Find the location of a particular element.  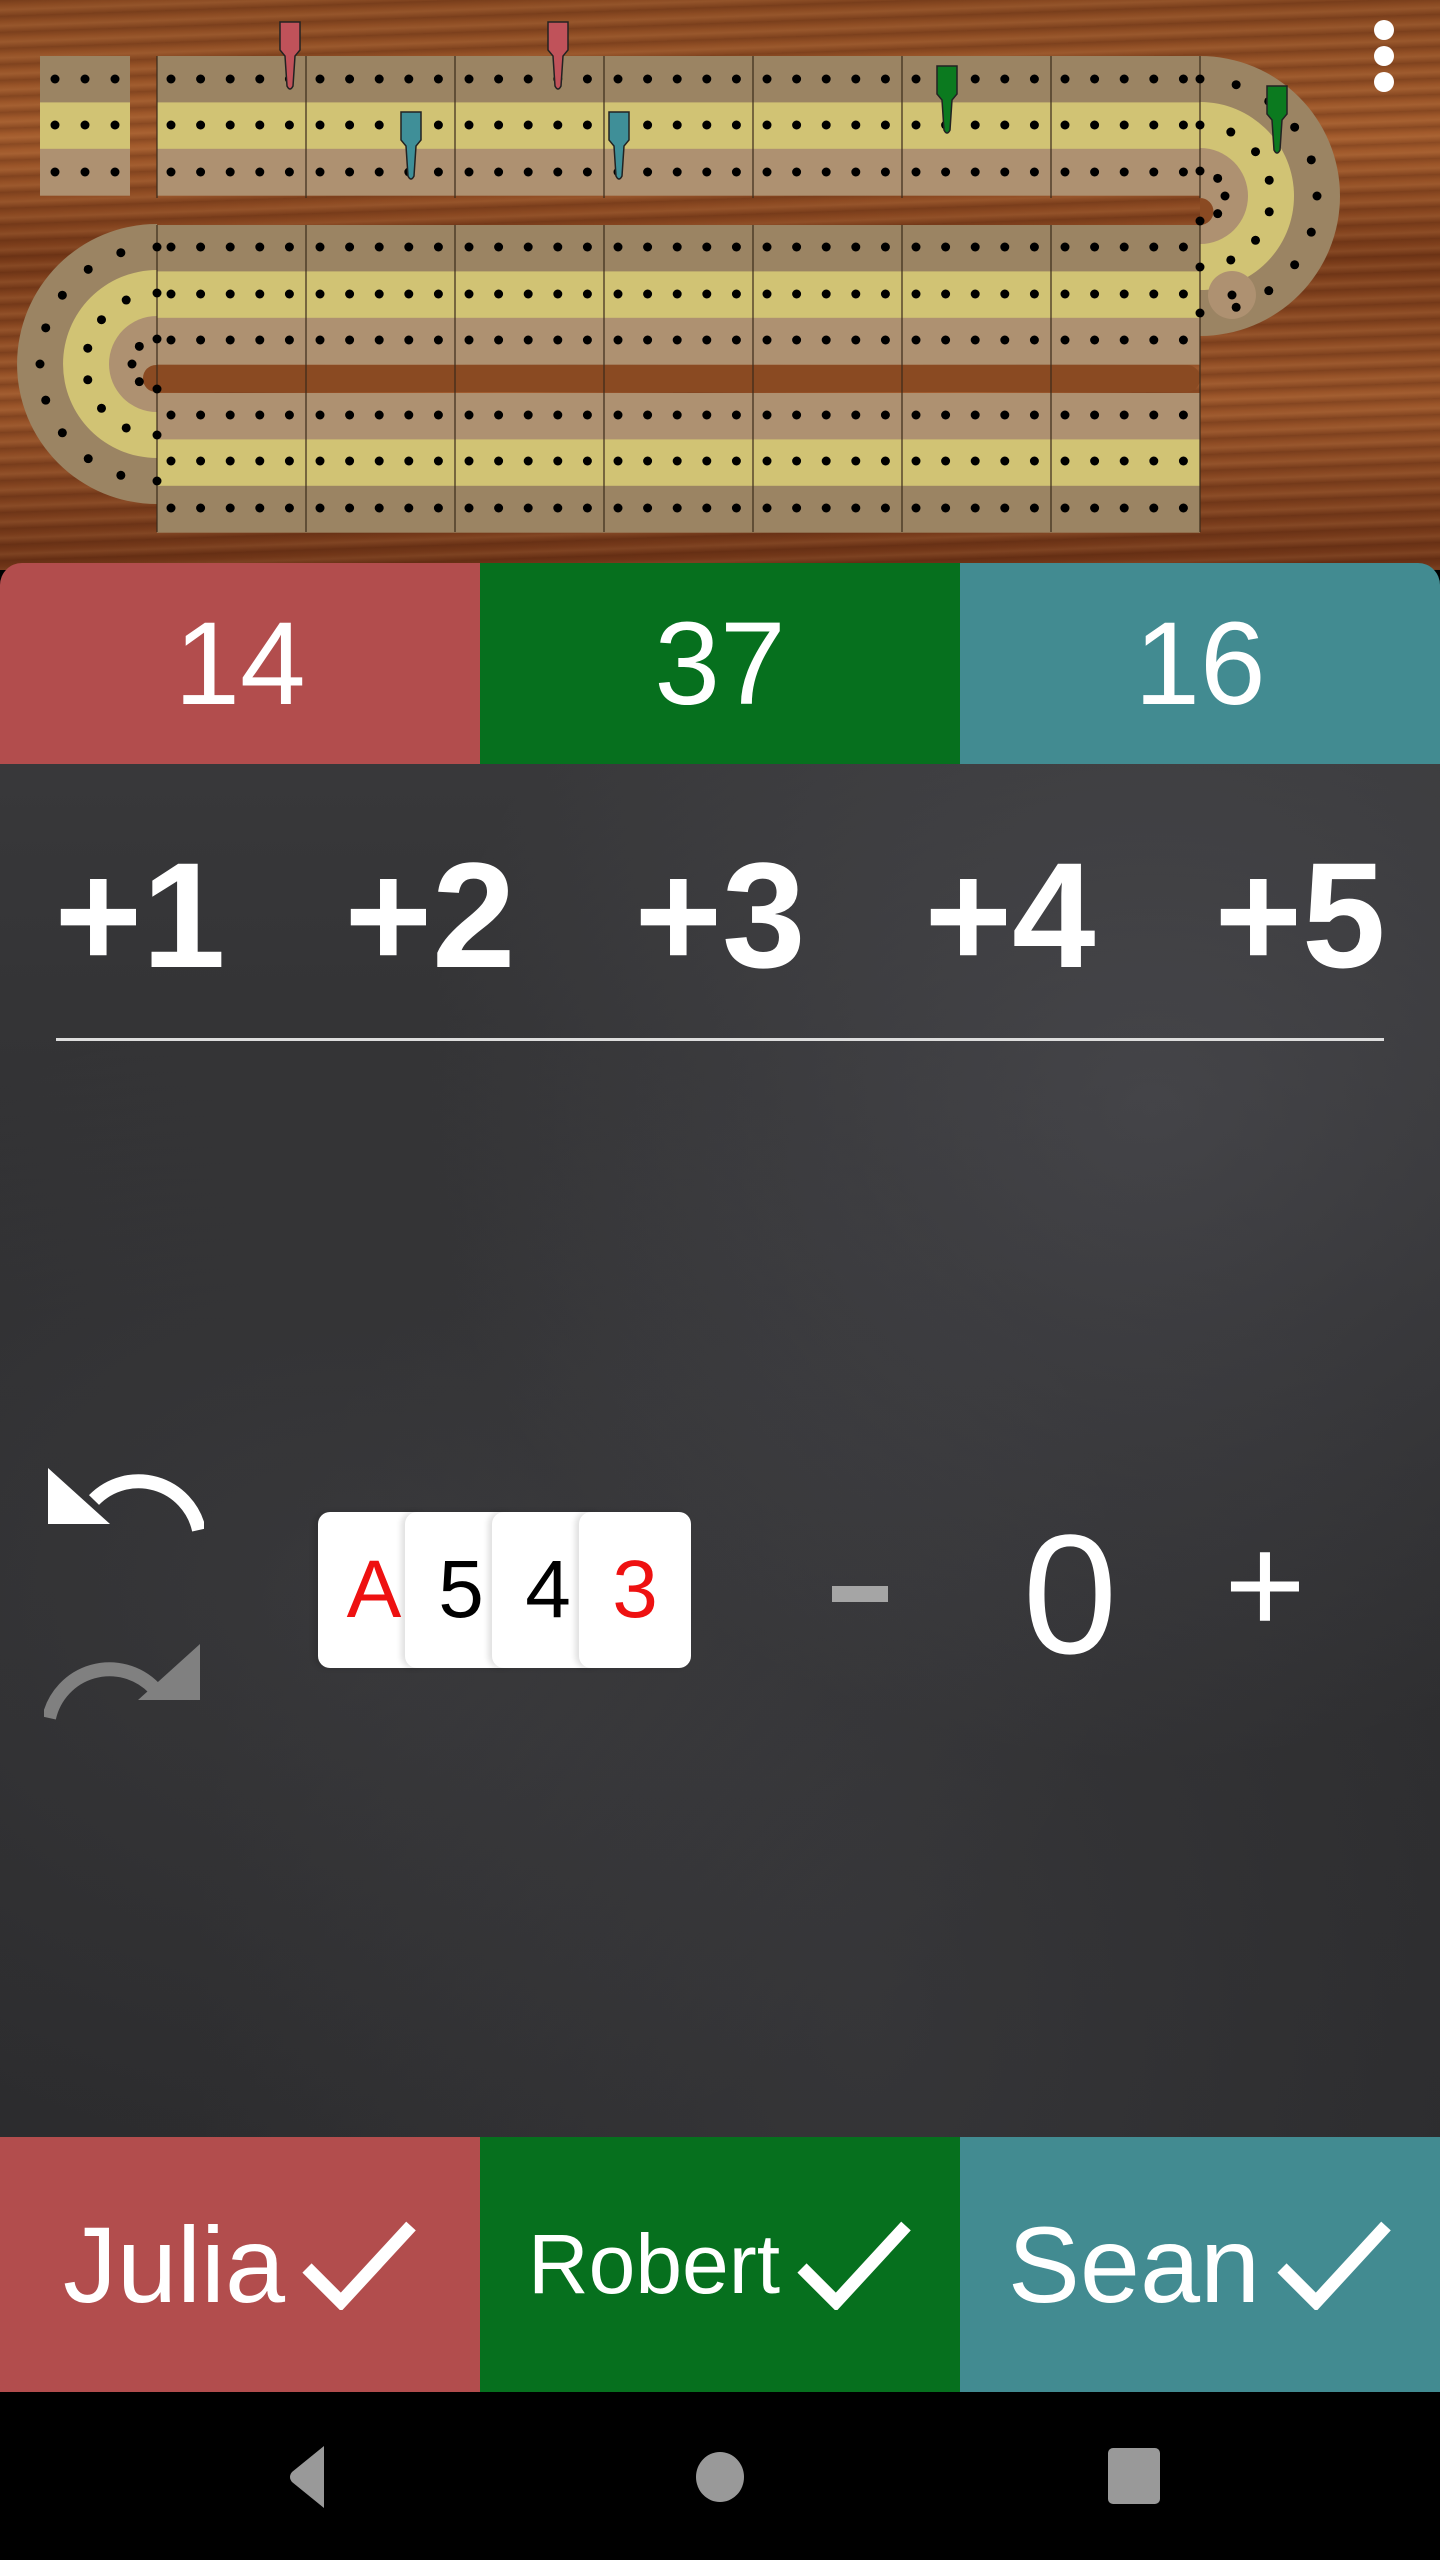

player-robert-button: Robert is located at coordinates (720, 2264).